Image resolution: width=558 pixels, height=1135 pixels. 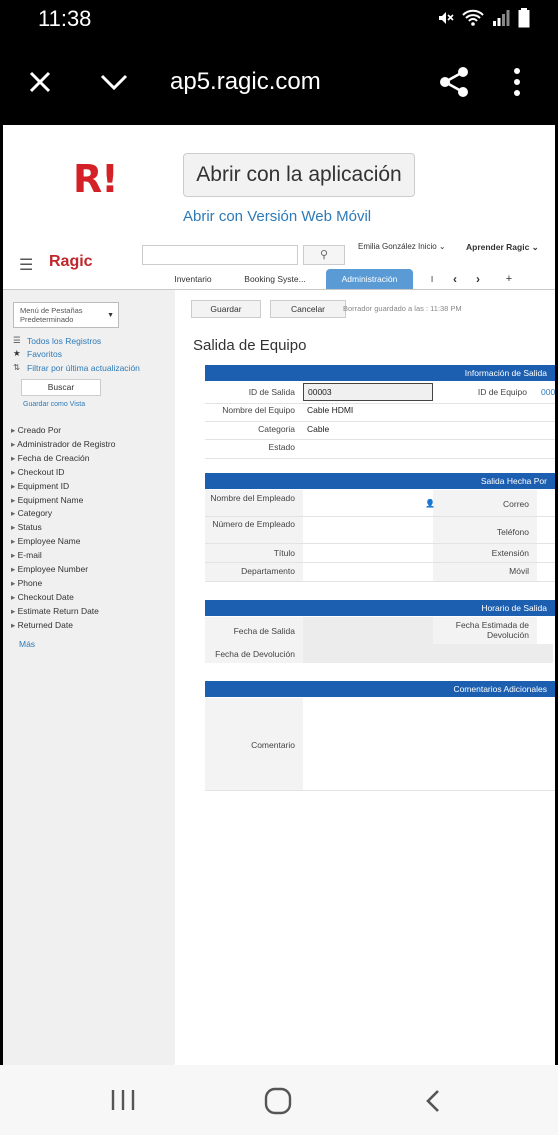 I want to click on field-filter-label: Checkout Date, so click(x=45, y=596).